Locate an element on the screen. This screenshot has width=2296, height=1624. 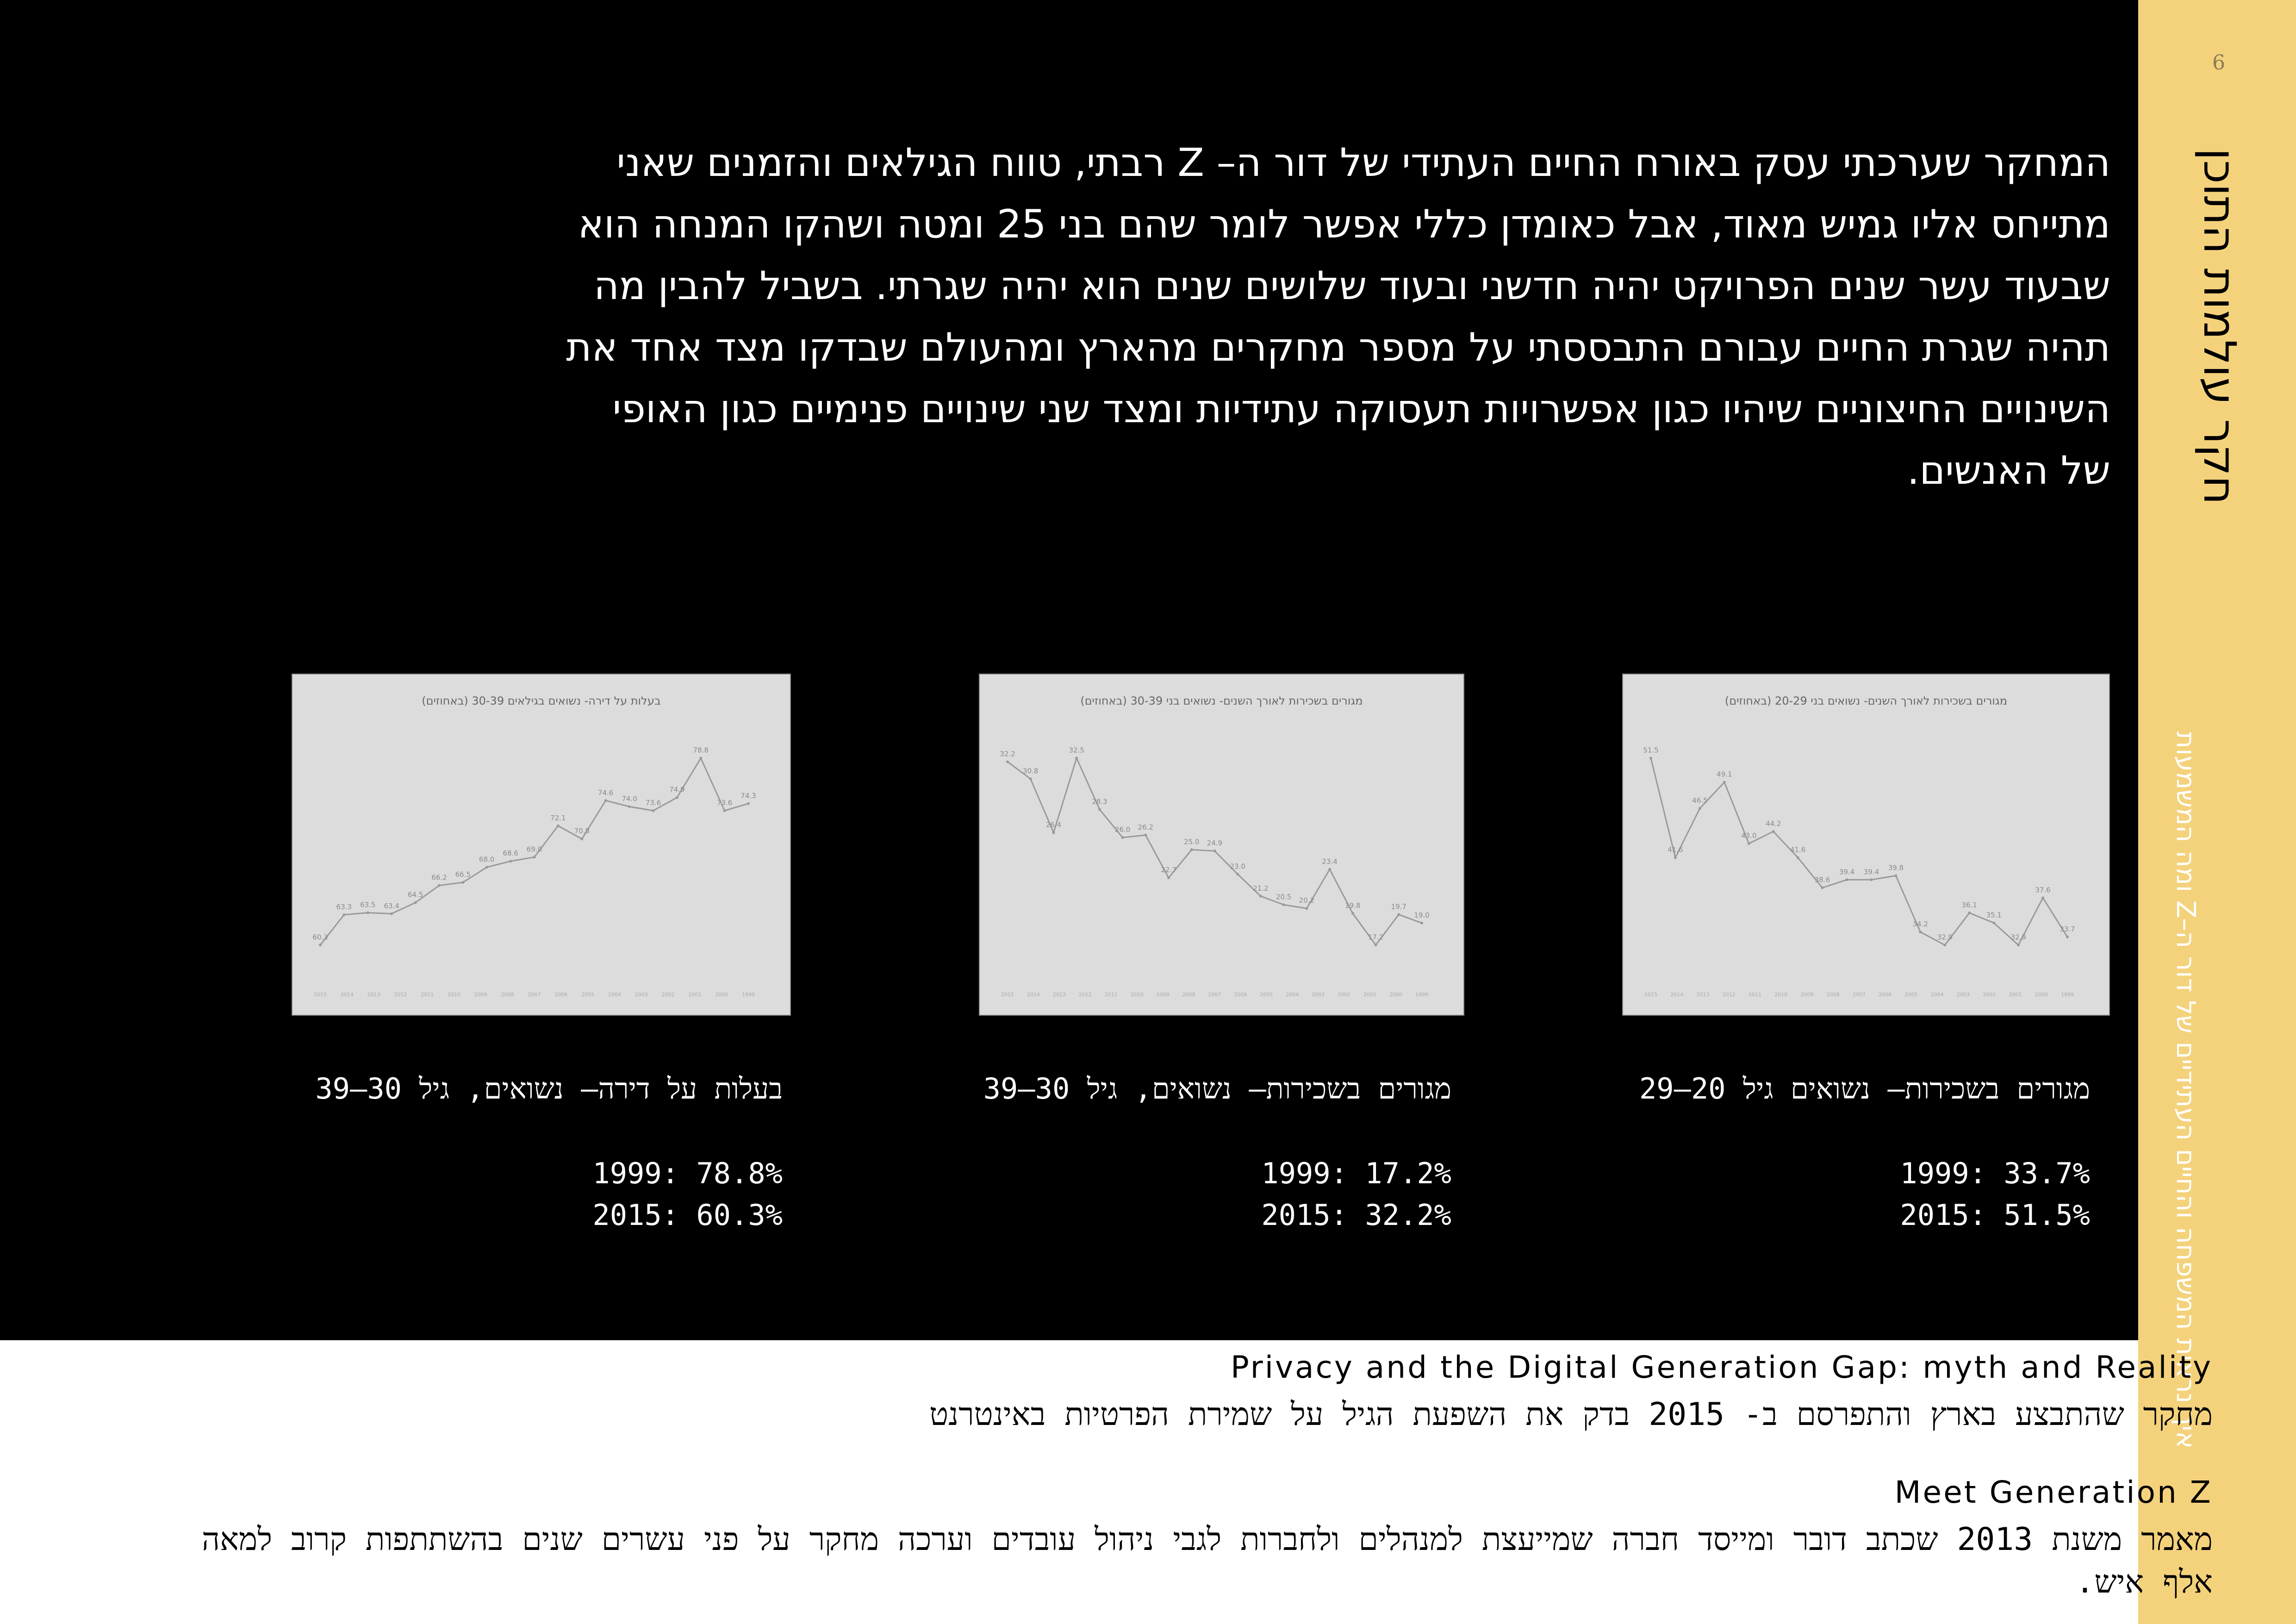
data-label: 74.3 is located at coordinates (748, 796).